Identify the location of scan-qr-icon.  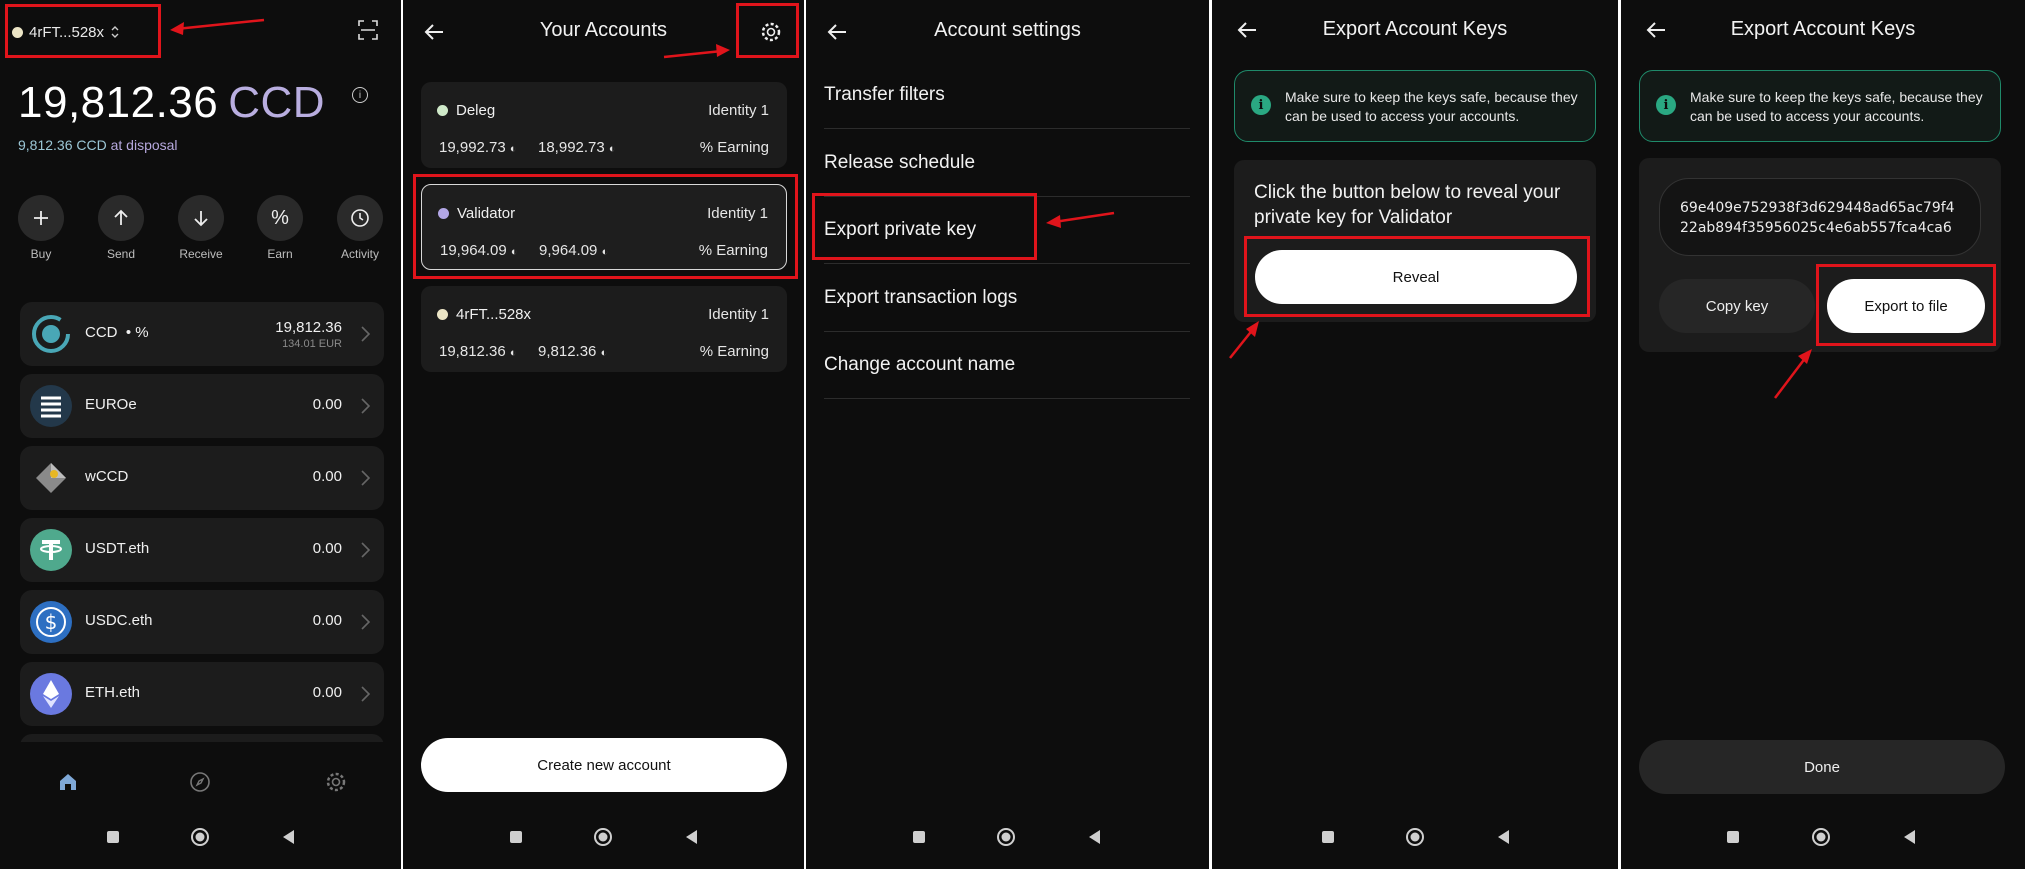
(368, 30).